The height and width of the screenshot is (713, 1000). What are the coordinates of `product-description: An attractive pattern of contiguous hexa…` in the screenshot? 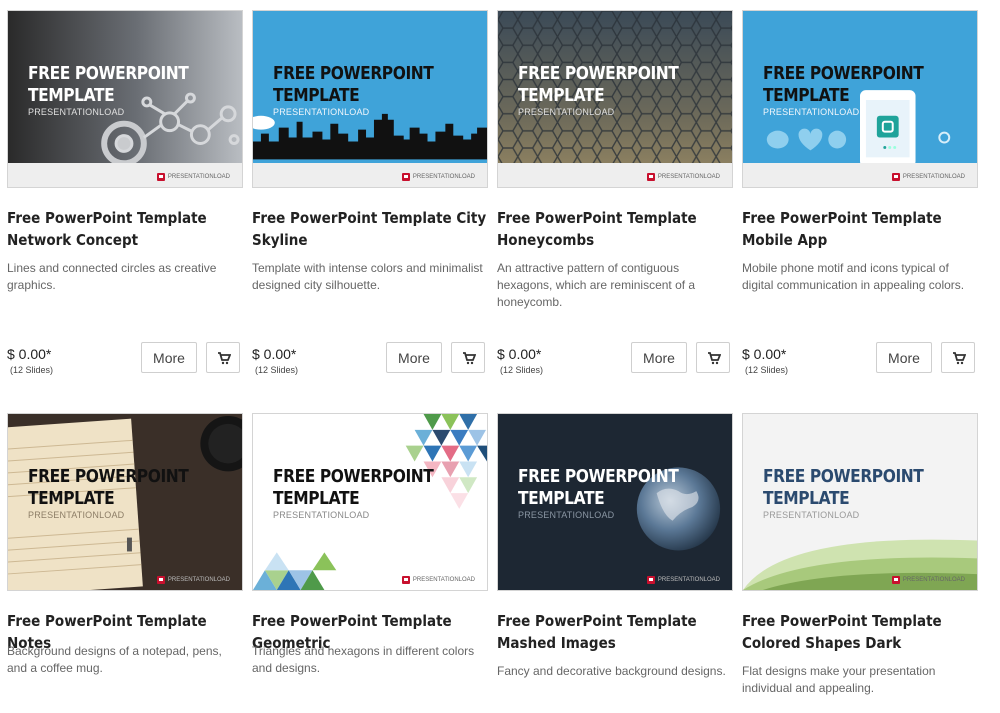 It's located at (596, 285).